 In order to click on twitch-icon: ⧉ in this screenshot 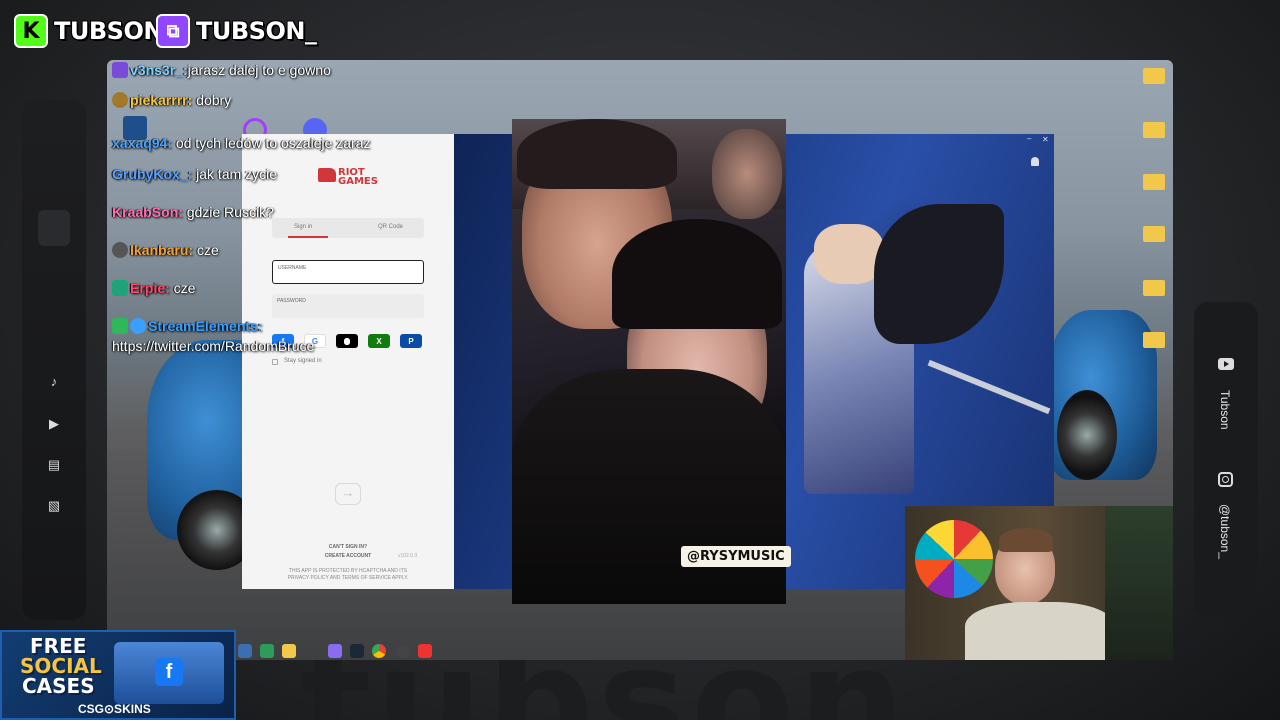, I will do `click(173, 31)`.